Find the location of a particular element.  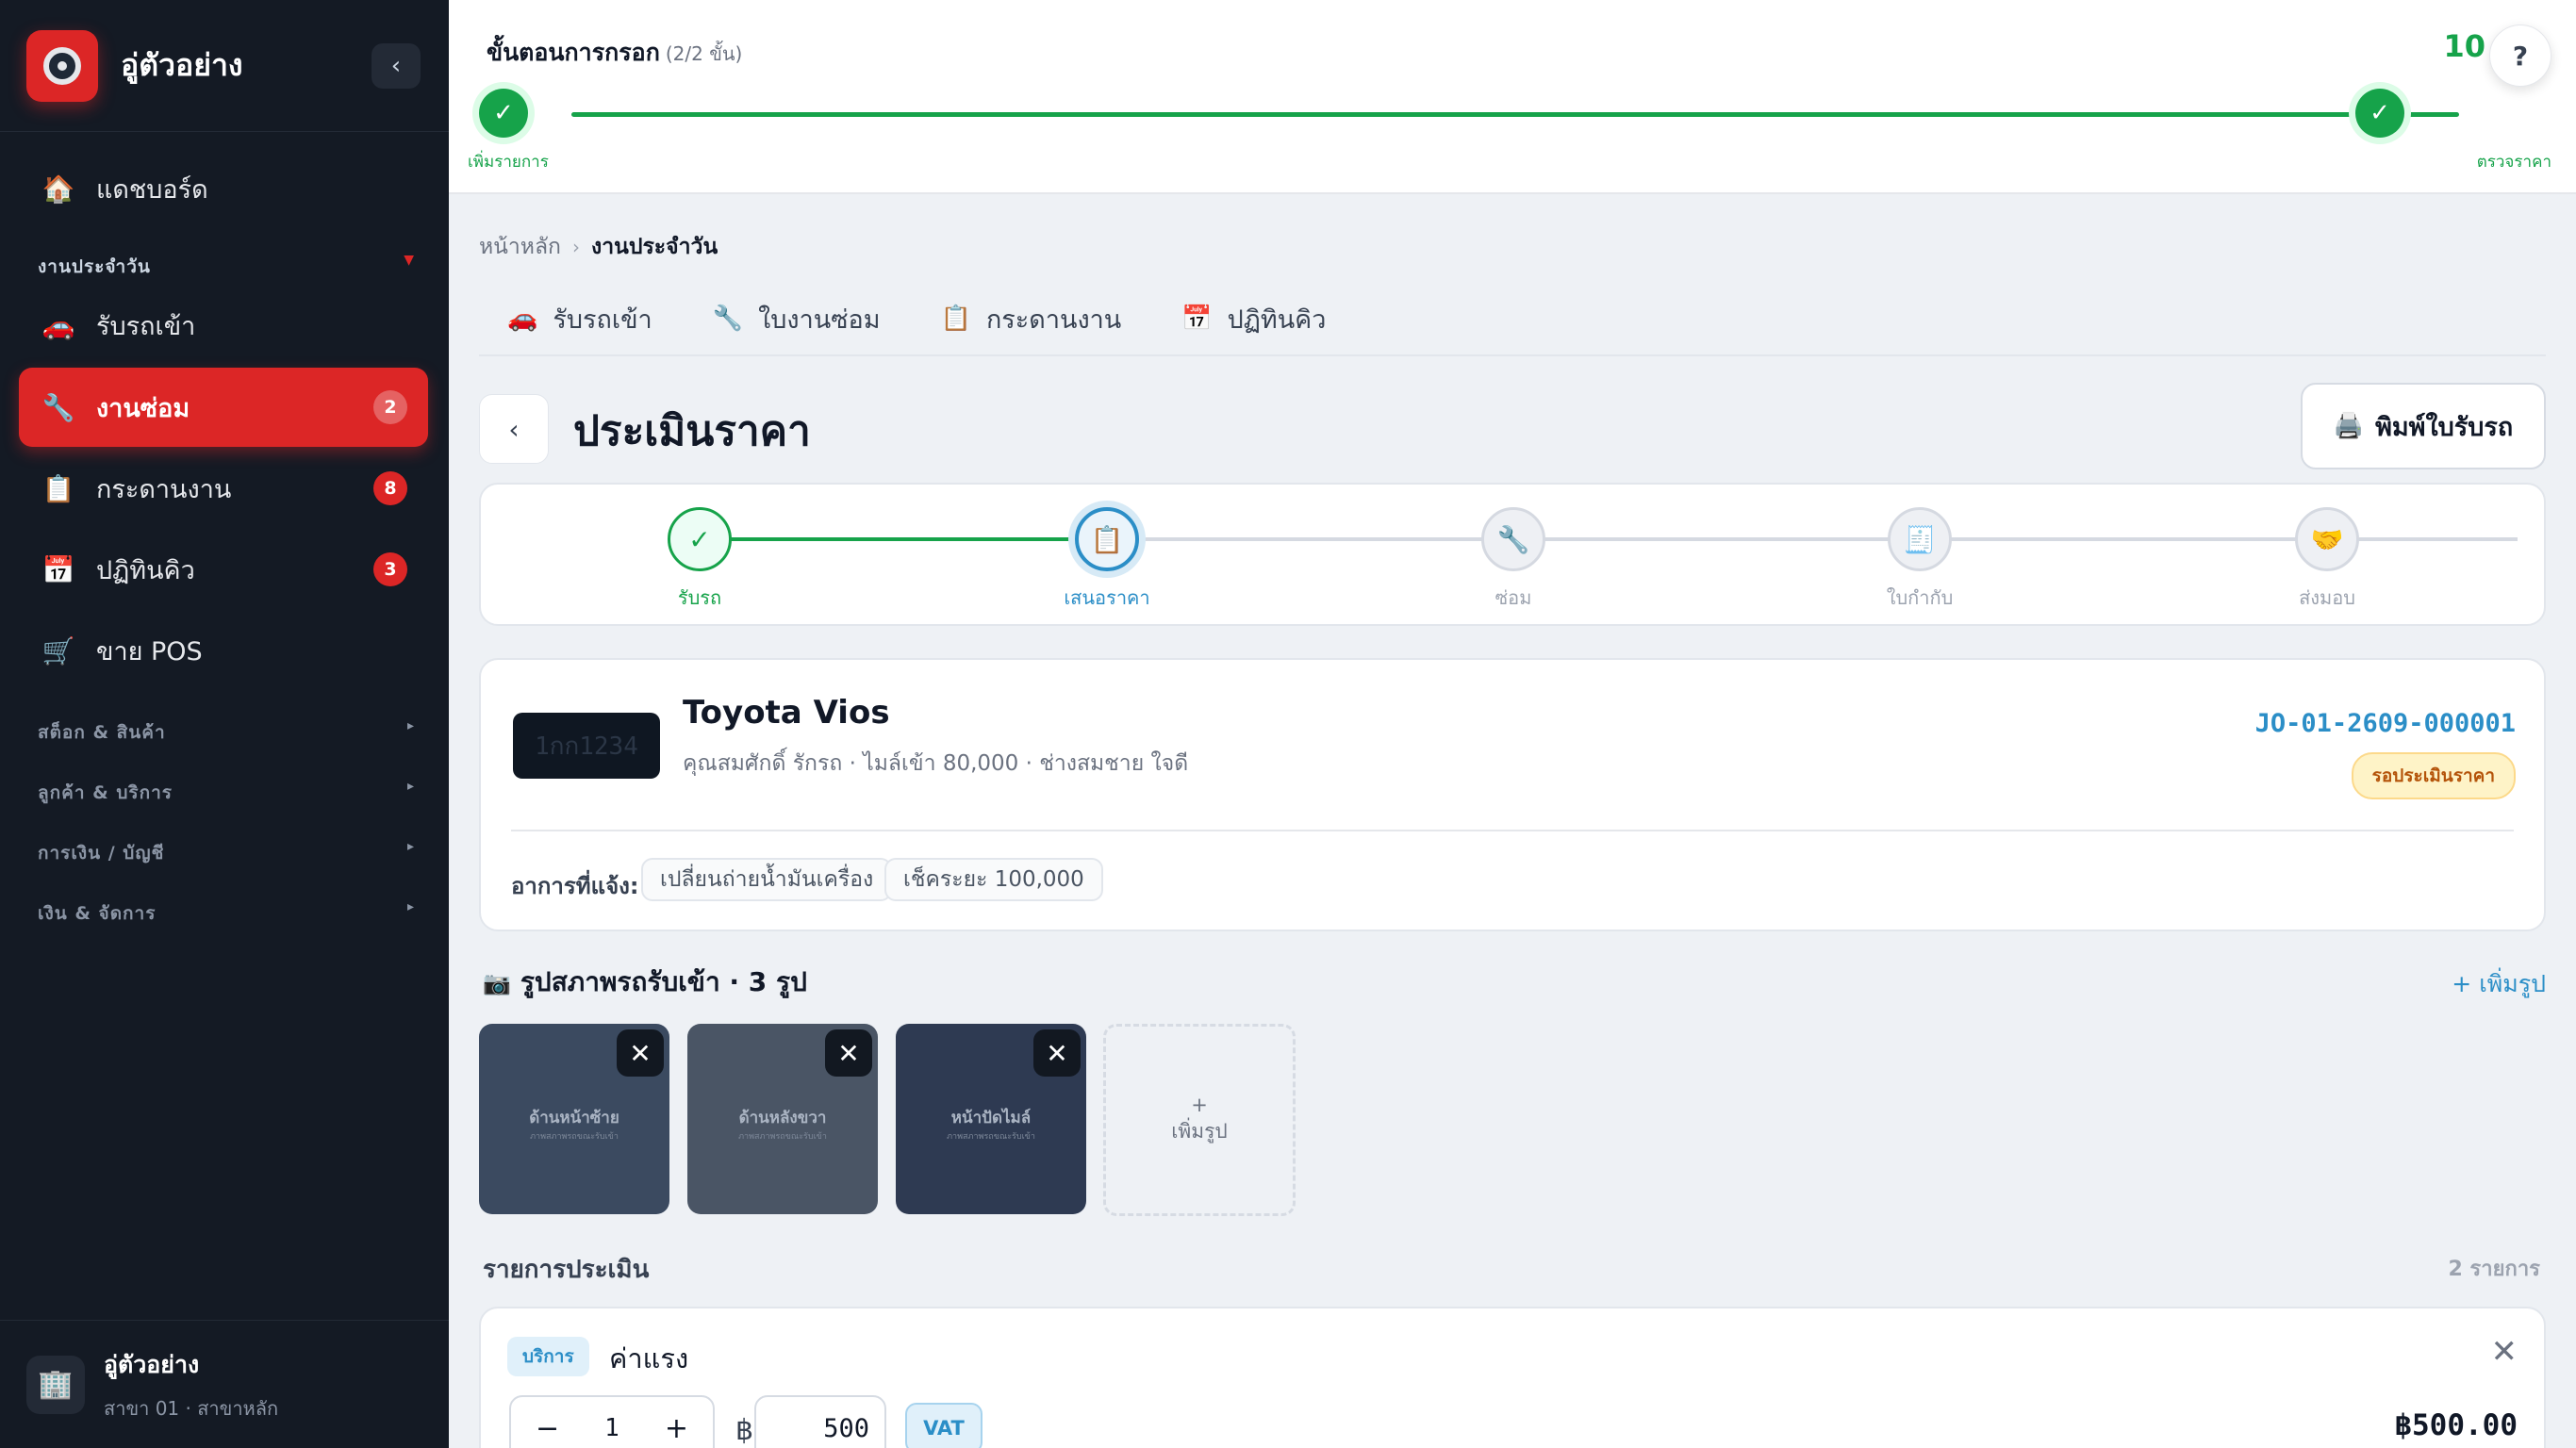

progress-title: ขั้นตอนการกรอก (2/2 ขั้น) is located at coordinates (614, 53).